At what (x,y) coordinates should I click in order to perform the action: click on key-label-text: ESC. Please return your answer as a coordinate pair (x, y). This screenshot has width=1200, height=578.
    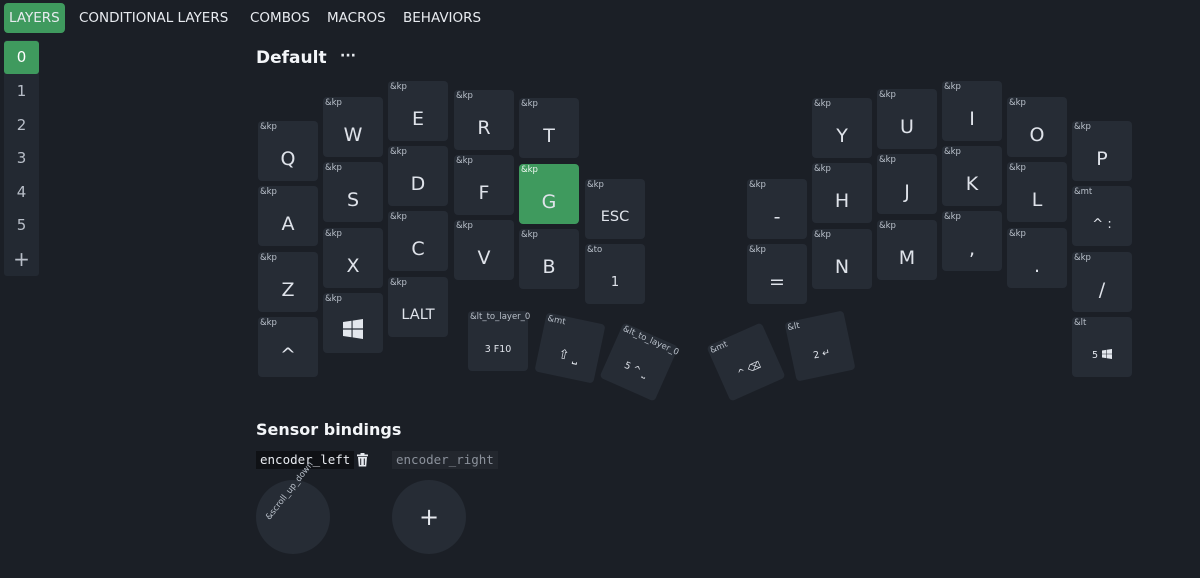
    Looking at the image, I should click on (615, 217).